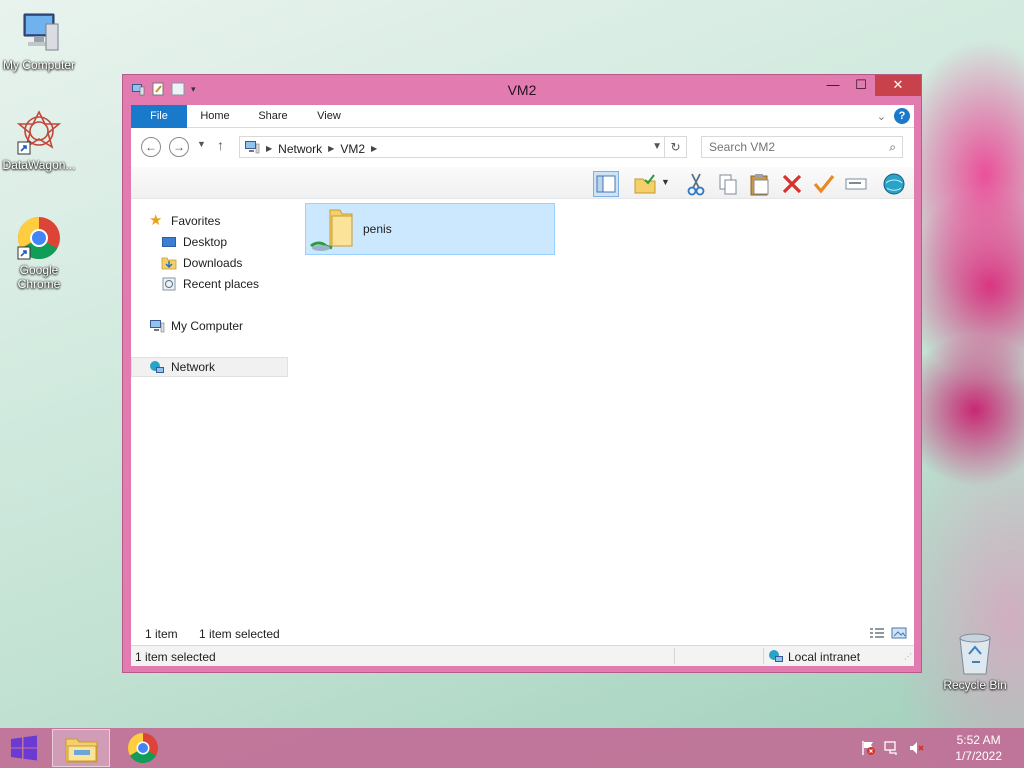 This screenshot has height=768, width=1024. Describe the element at coordinates (331, 230) in the screenshot. I see `shared-folder-icon` at that location.